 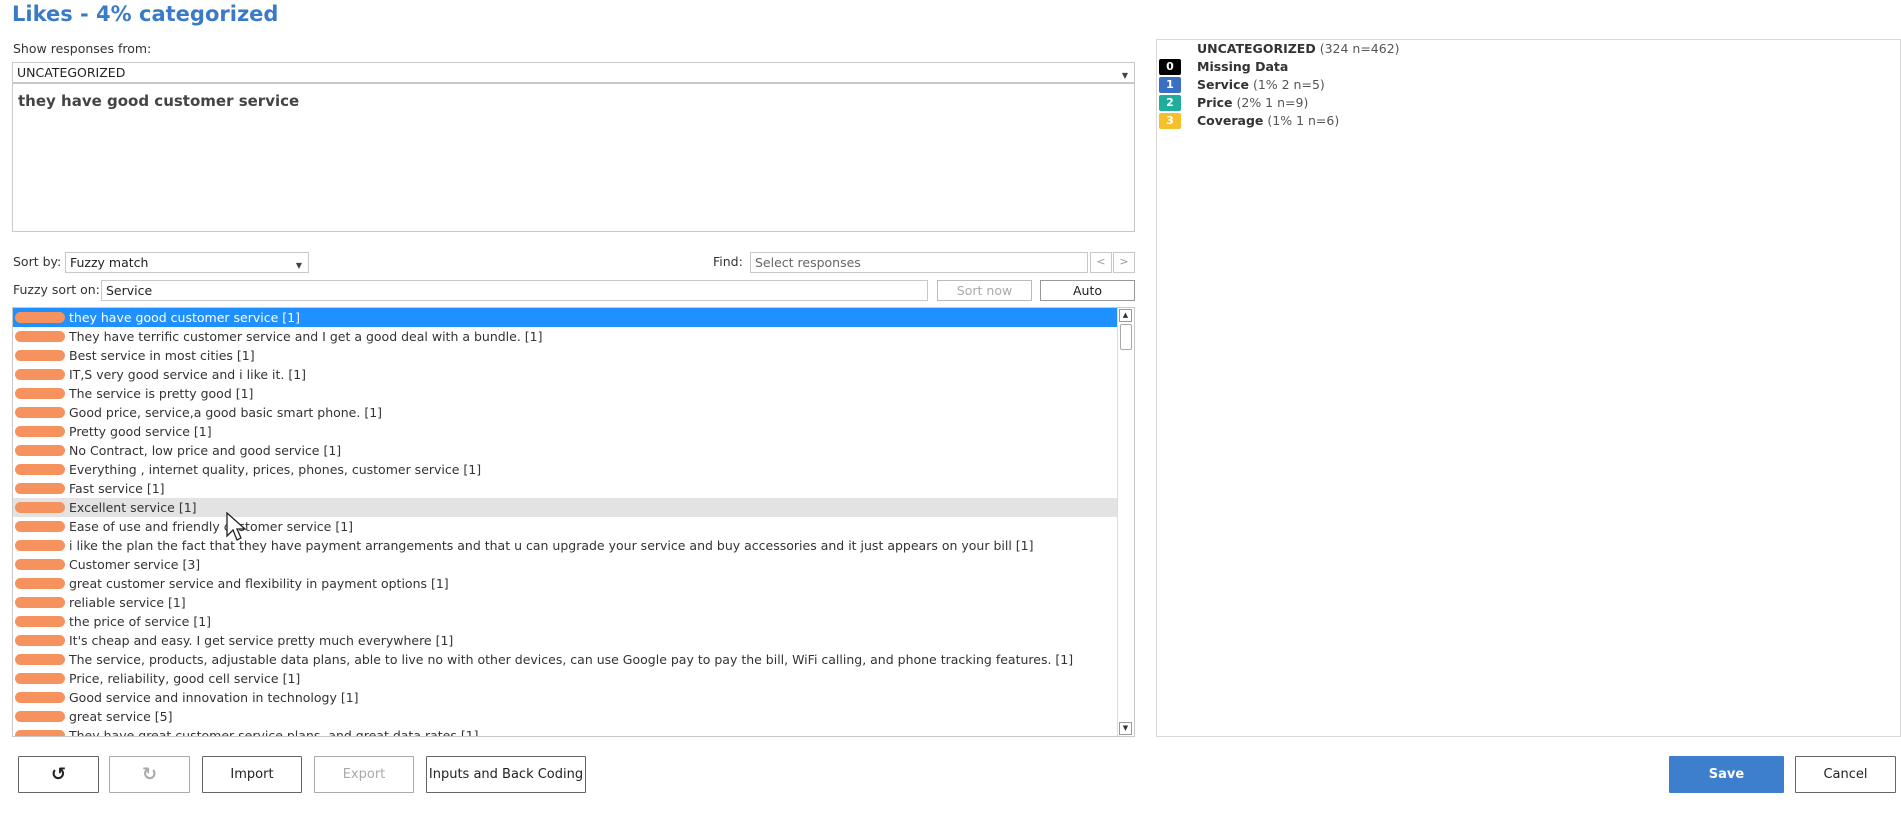 I want to click on list-item: reliable service [1], so click(x=565, y=602).